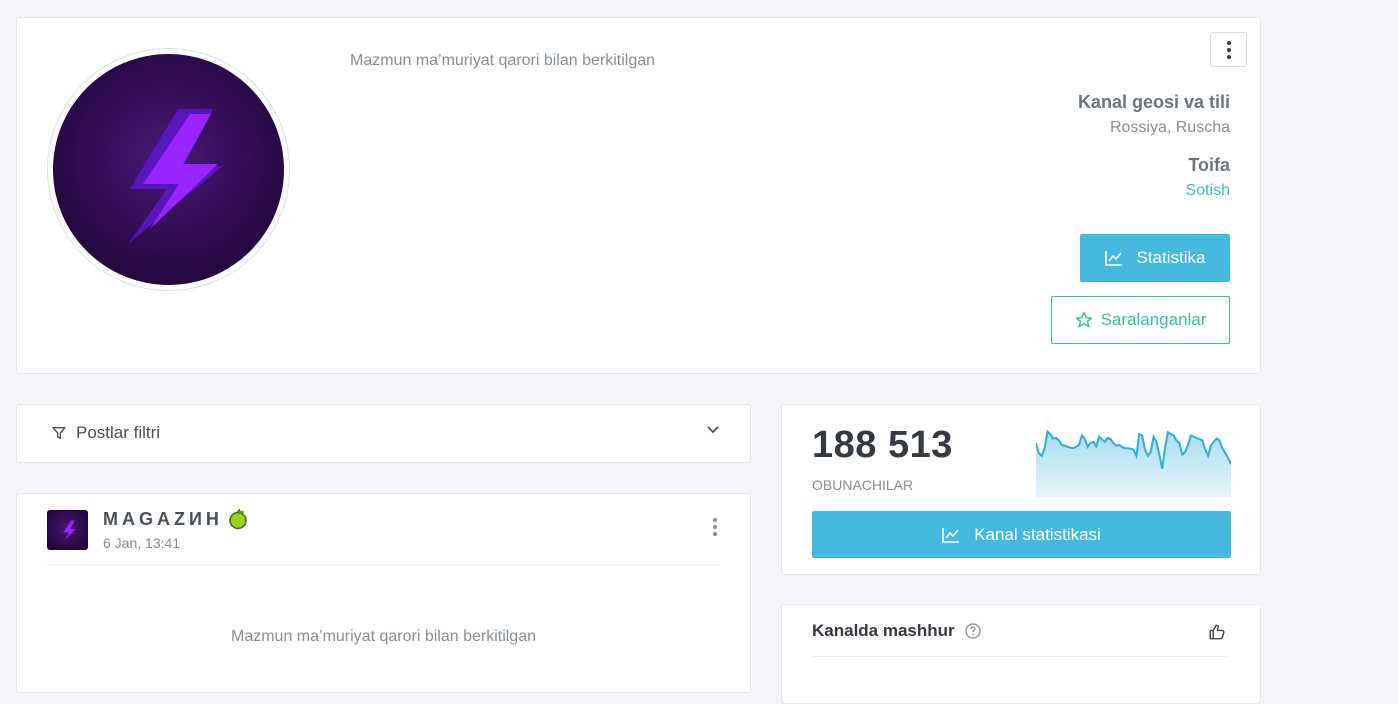  What do you see at coordinates (142, 543) in the screenshot?
I see `post-date: 6 Jan, 13:41` at bounding box center [142, 543].